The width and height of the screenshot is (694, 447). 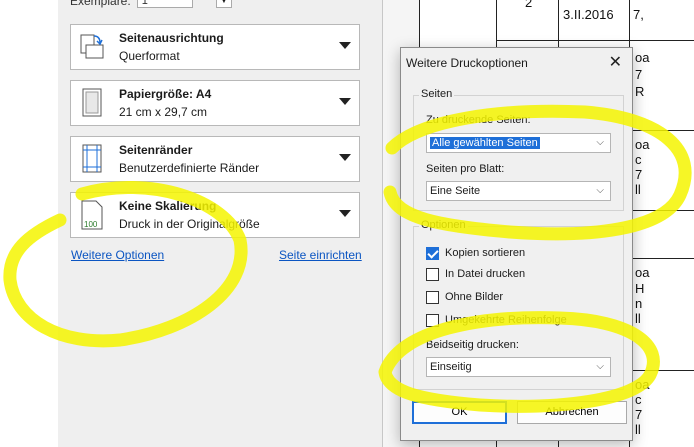 I want to click on margins-setting: Seitenränder Benutzerdefinierte Ränder, so click(x=215, y=159).